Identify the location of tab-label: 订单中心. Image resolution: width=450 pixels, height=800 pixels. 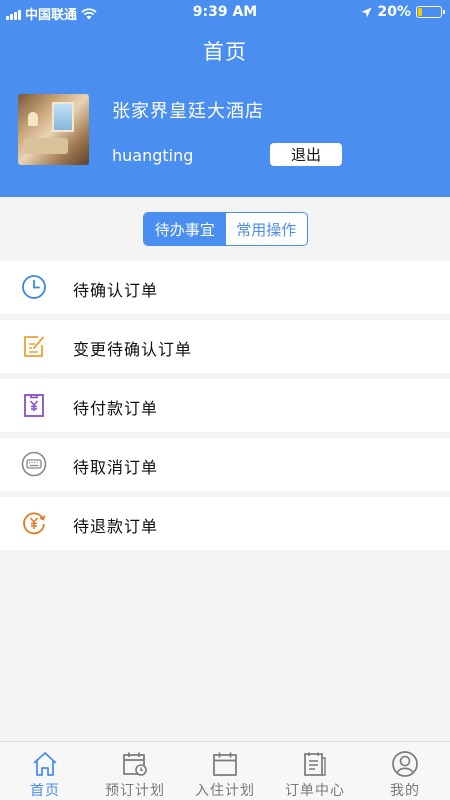
(315, 791).